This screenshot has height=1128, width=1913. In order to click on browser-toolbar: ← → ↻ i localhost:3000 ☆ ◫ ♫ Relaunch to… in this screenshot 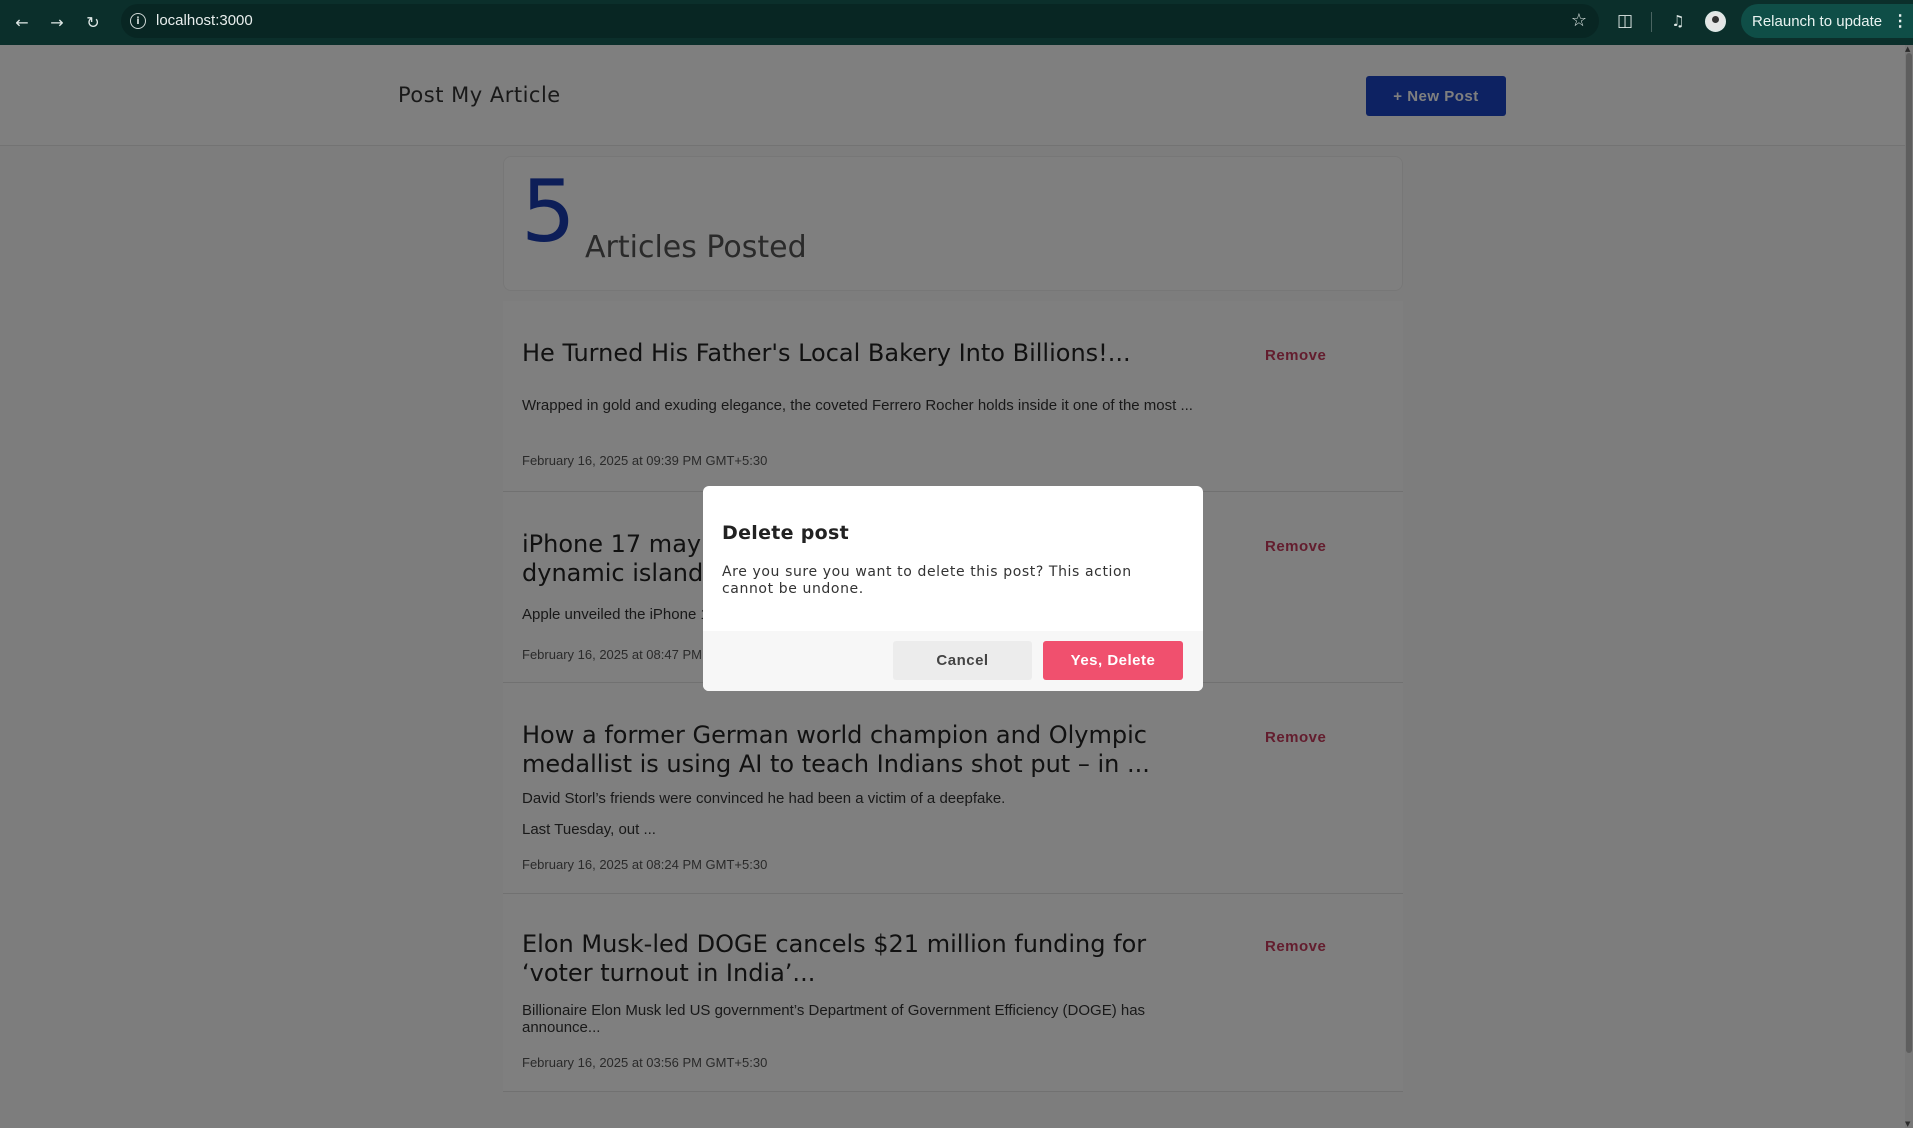, I will do `click(956, 22)`.